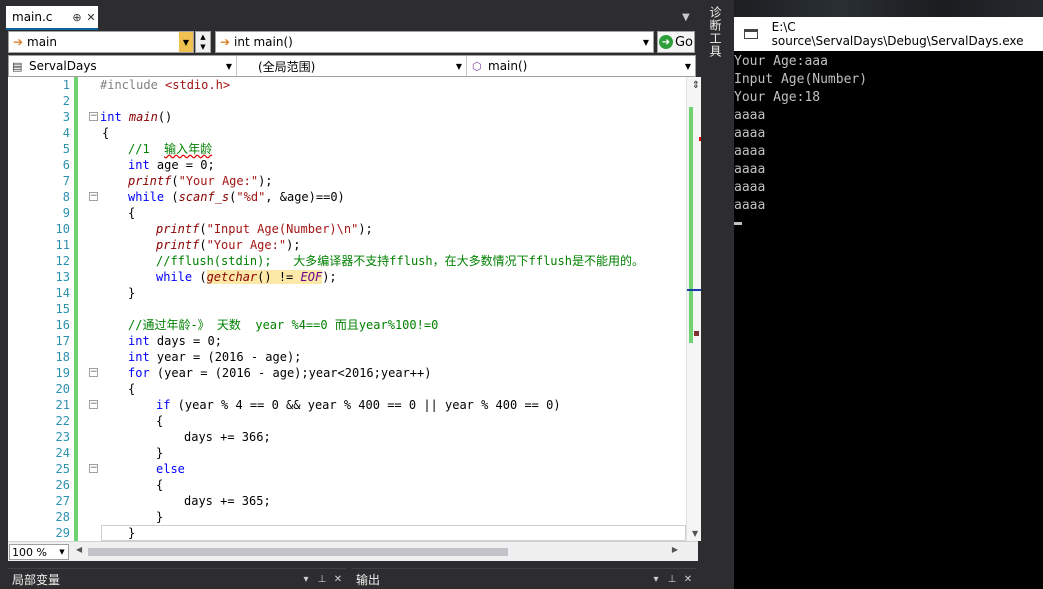 The image size is (1043, 589). What do you see at coordinates (170, 149) in the screenshot?
I see `code-line-5: //1 输入年龄` at bounding box center [170, 149].